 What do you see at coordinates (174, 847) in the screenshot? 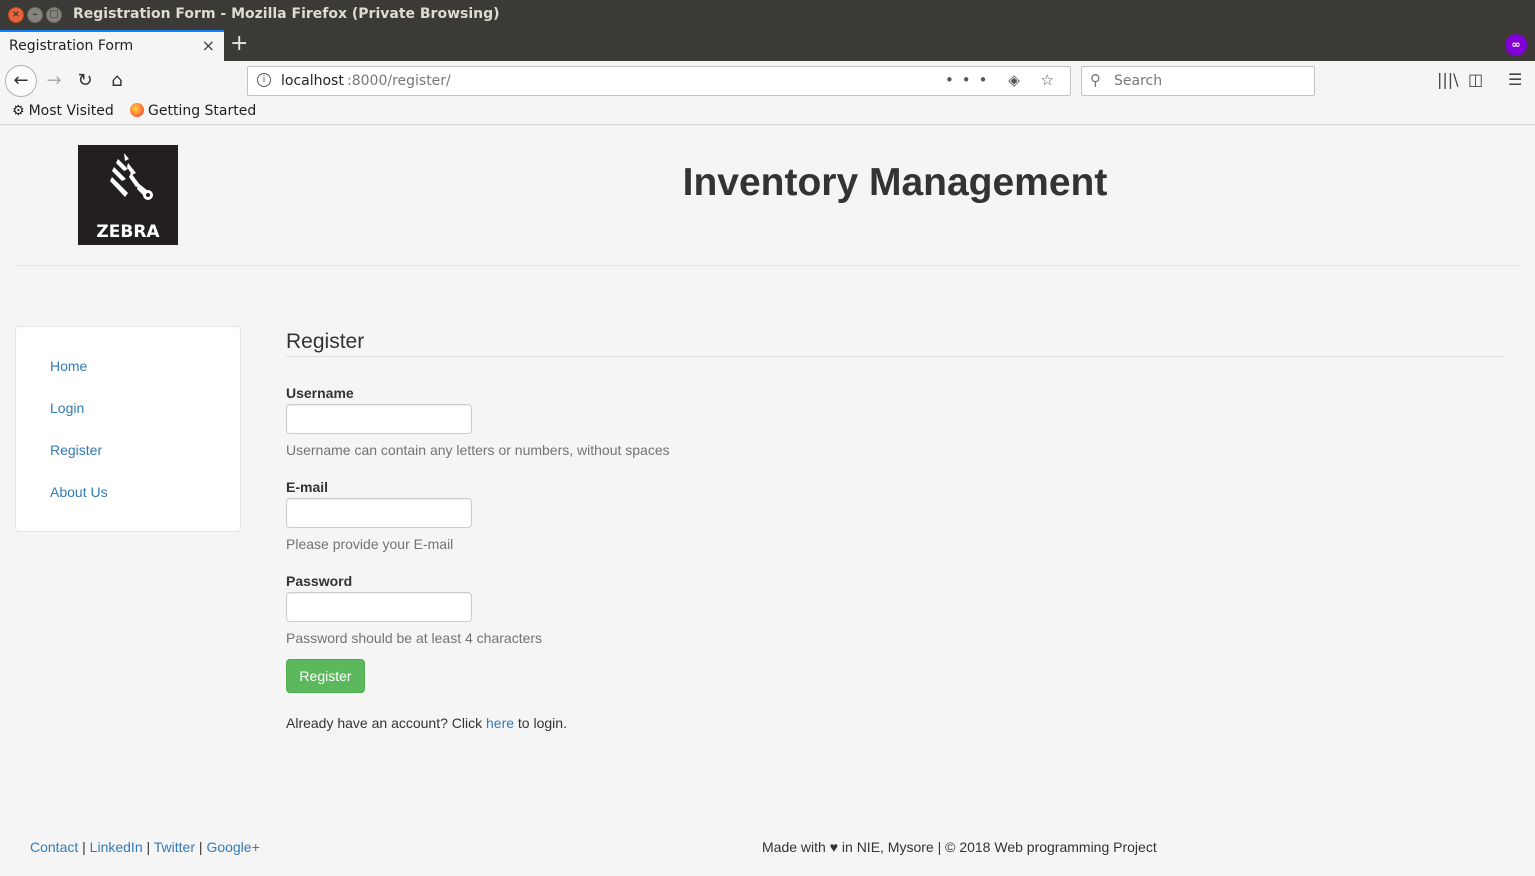
I see `footer-link-twitter: Twitter` at bounding box center [174, 847].